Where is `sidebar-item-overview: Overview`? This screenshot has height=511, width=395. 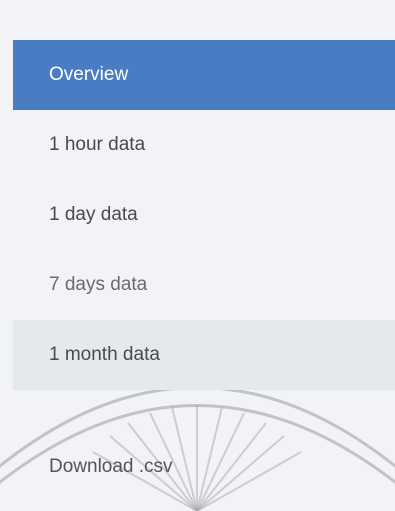 sidebar-item-overview: Overview is located at coordinates (204, 75).